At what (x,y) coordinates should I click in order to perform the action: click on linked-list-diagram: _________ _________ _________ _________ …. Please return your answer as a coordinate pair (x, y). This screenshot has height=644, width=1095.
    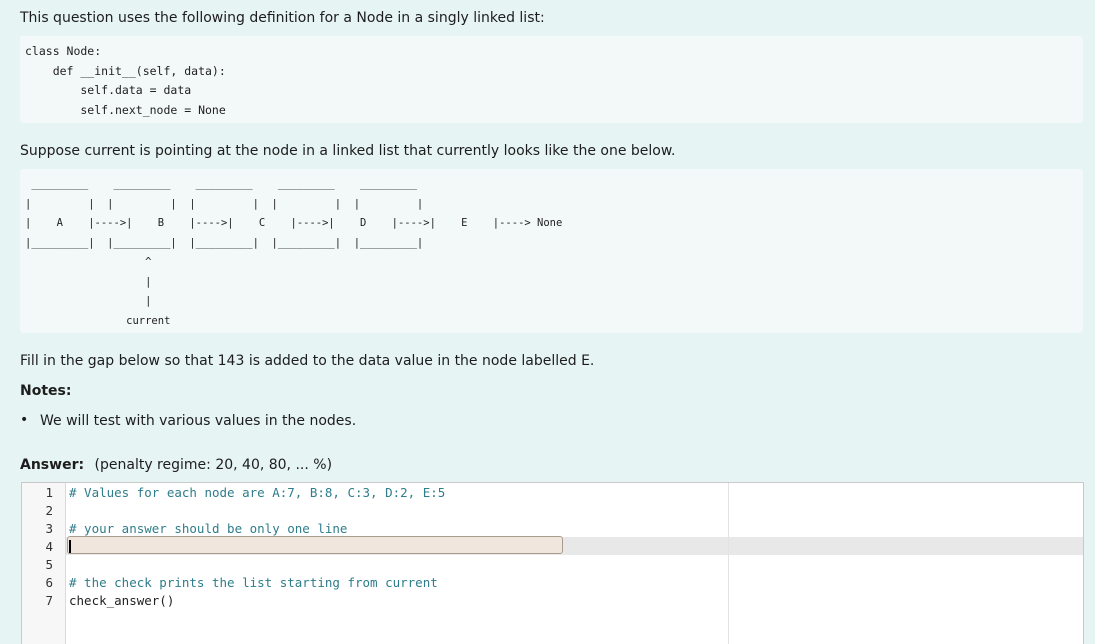
    Looking at the image, I should click on (294, 252).